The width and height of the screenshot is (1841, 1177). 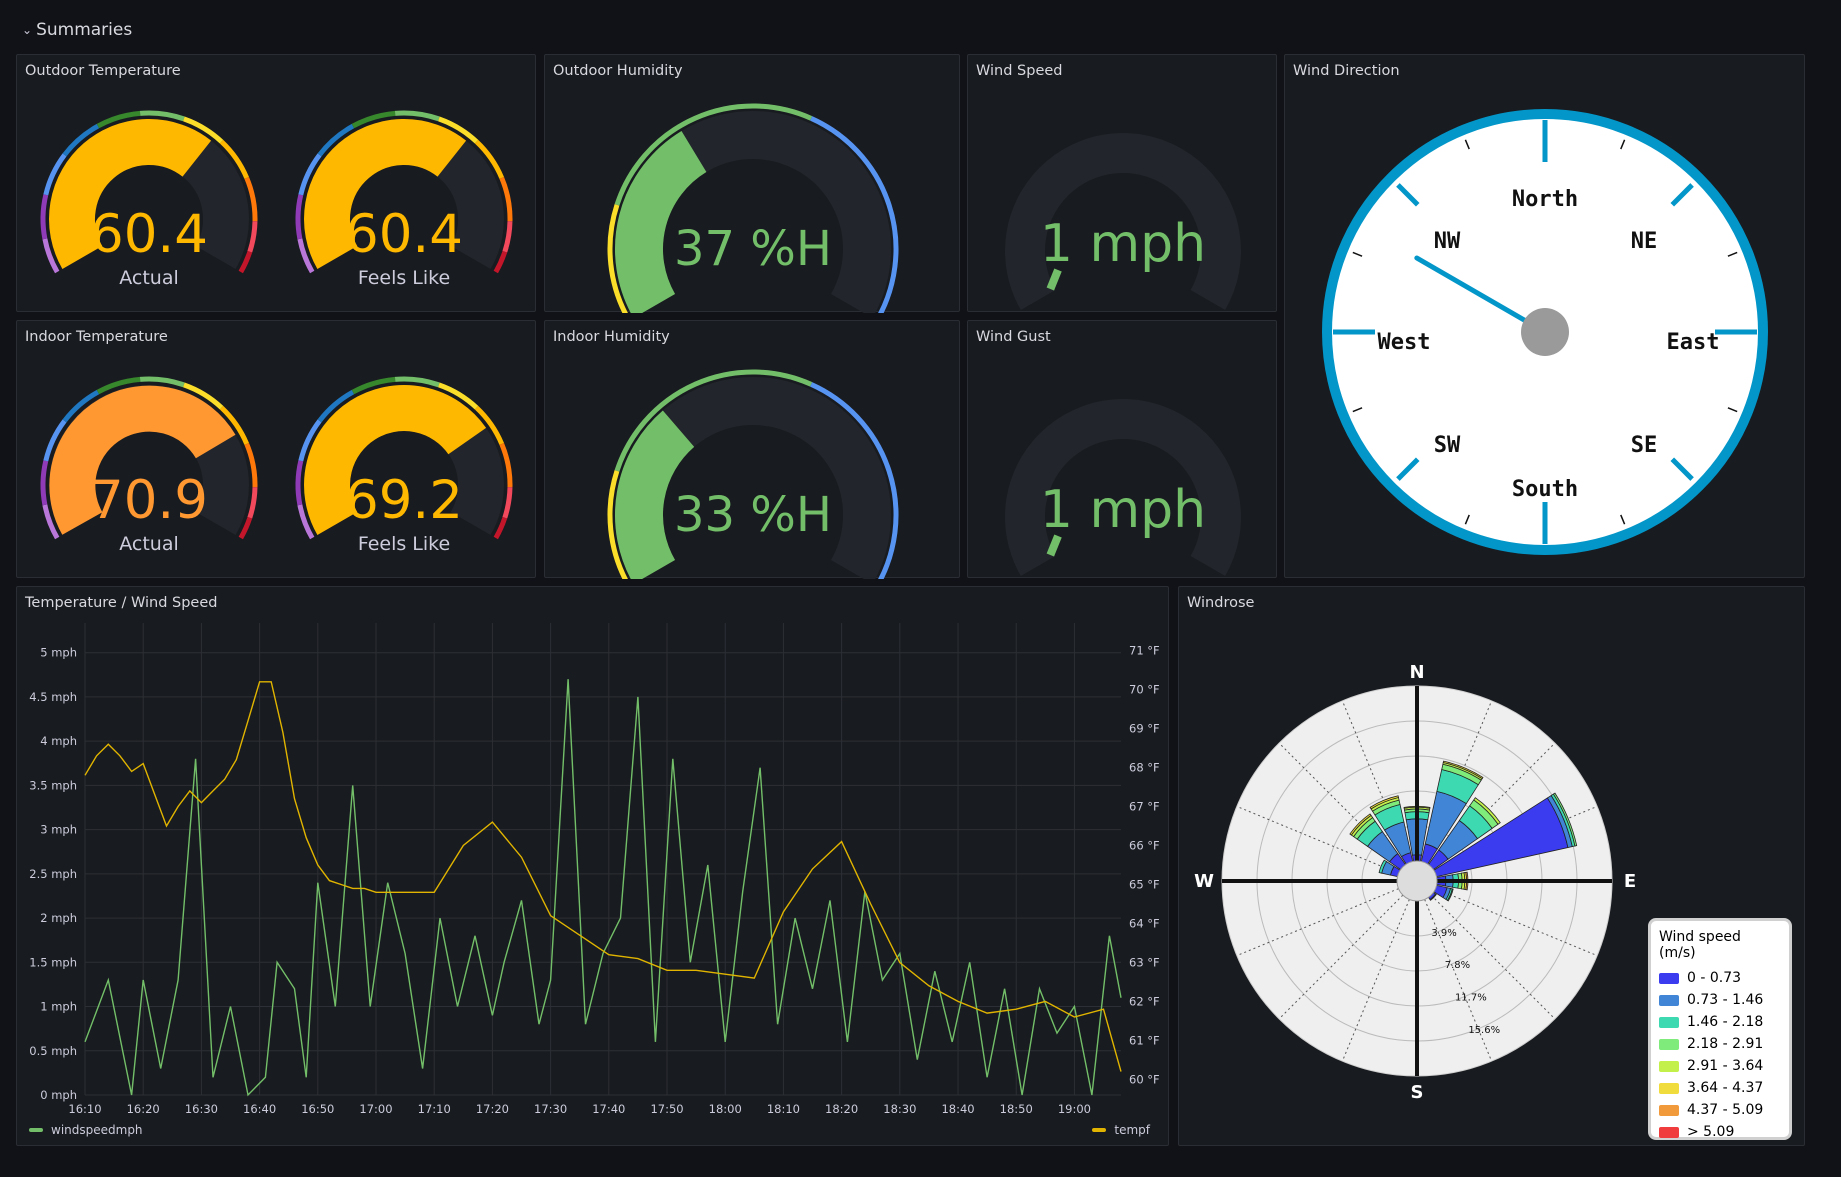 What do you see at coordinates (58, 830) in the screenshot?
I see `y-left-tick-label: 3 mph` at bounding box center [58, 830].